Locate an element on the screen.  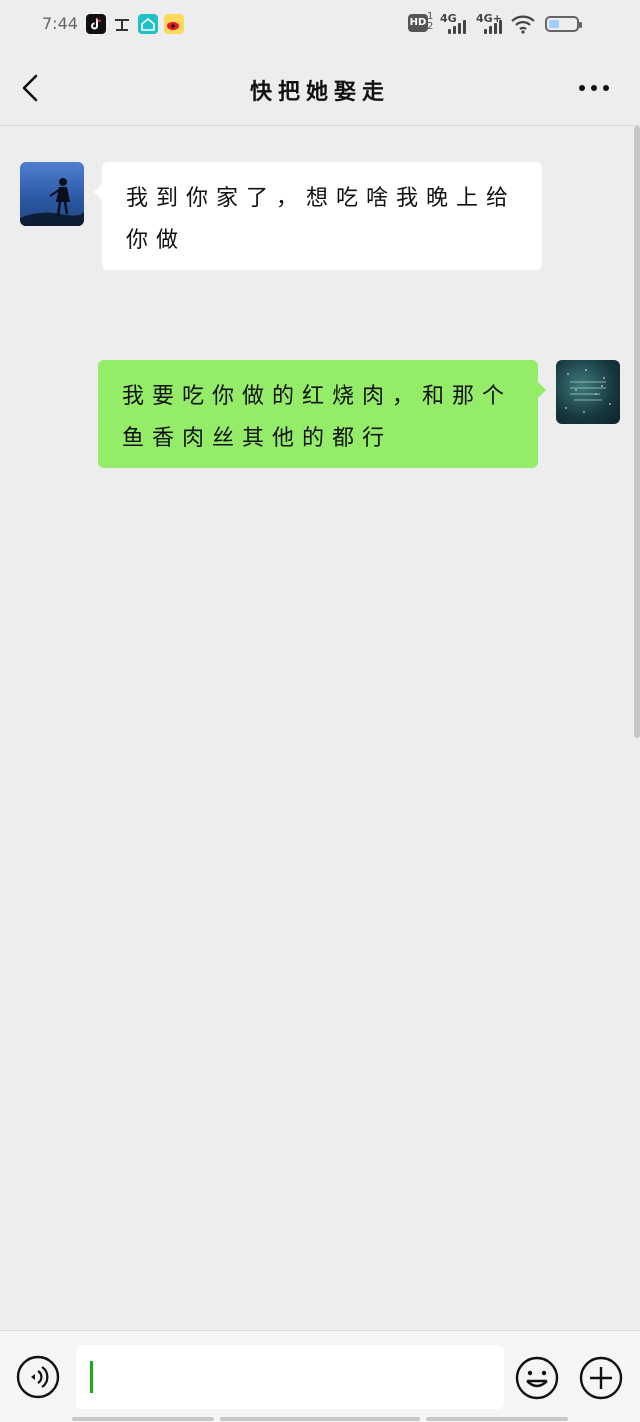
battery-fill is located at coordinates (554, 24).